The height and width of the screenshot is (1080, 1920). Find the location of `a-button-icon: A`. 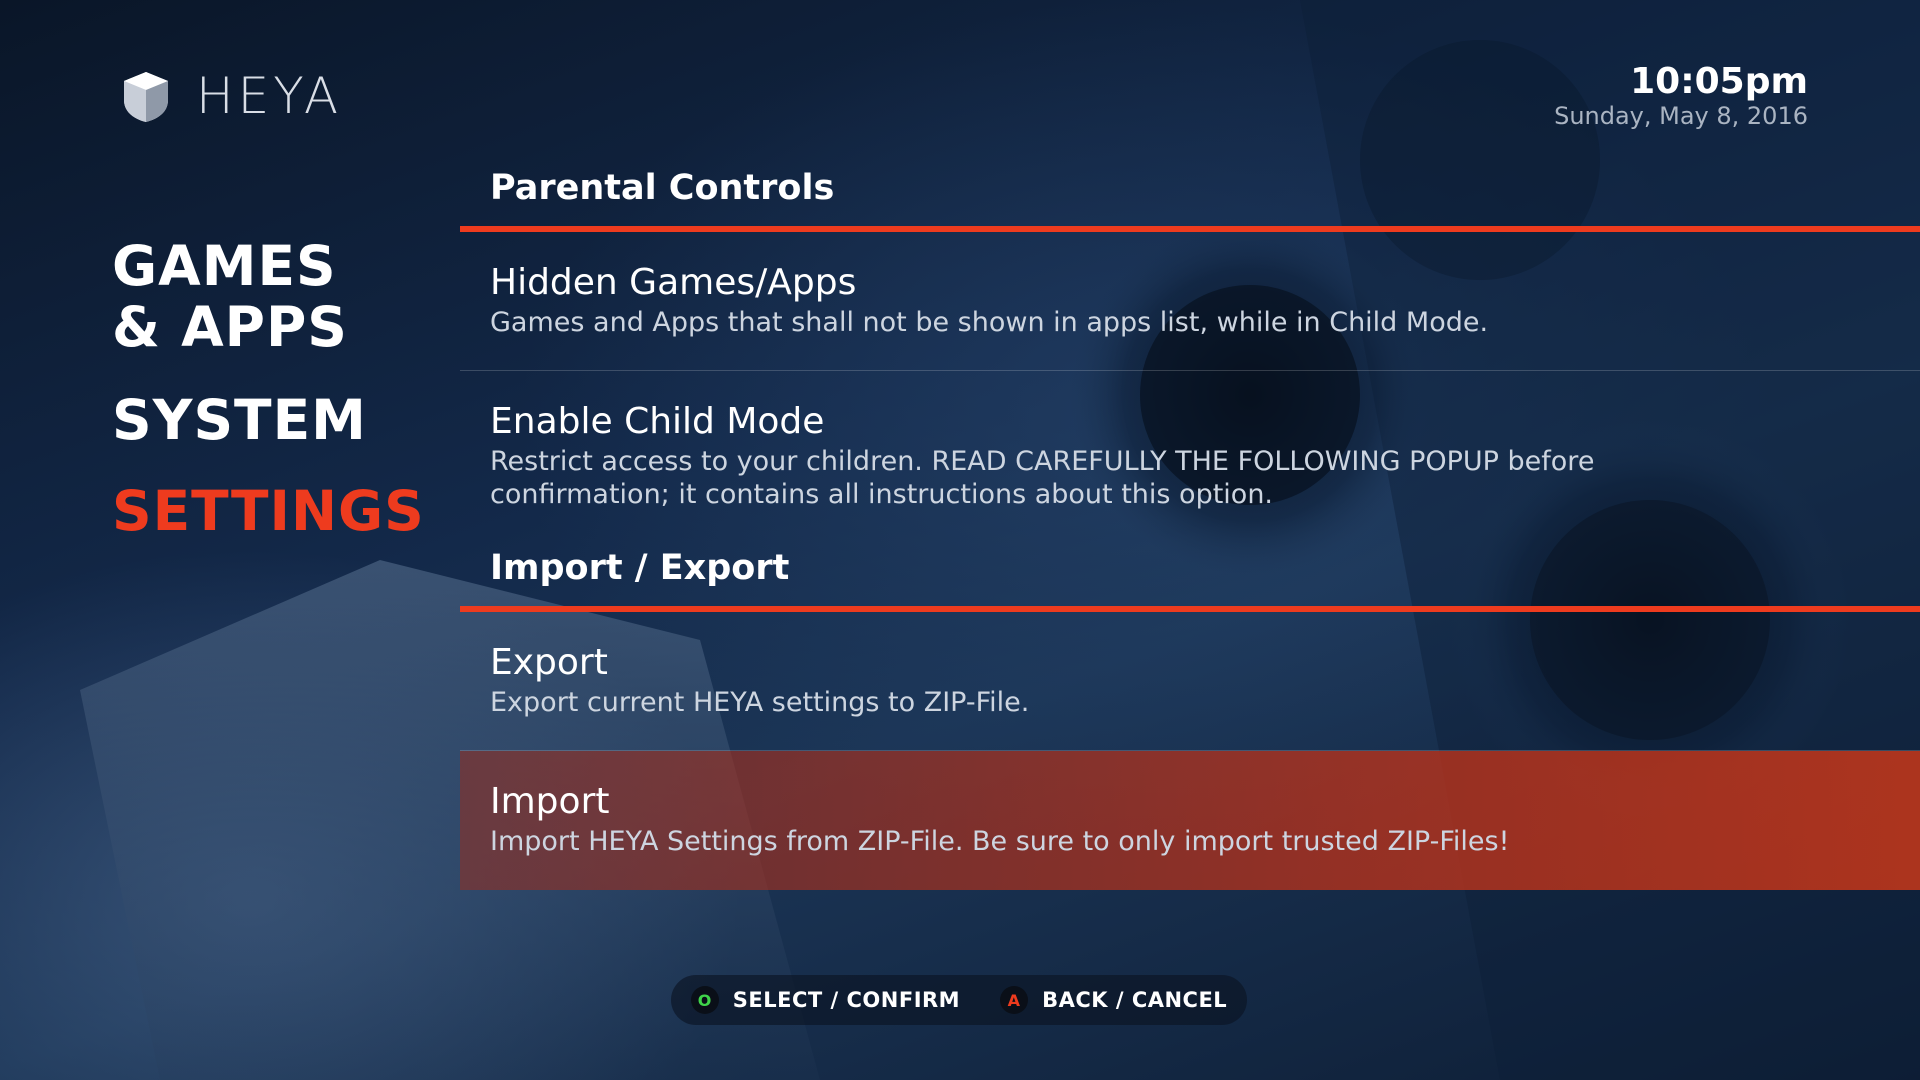

a-button-icon: A is located at coordinates (1014, 1000).